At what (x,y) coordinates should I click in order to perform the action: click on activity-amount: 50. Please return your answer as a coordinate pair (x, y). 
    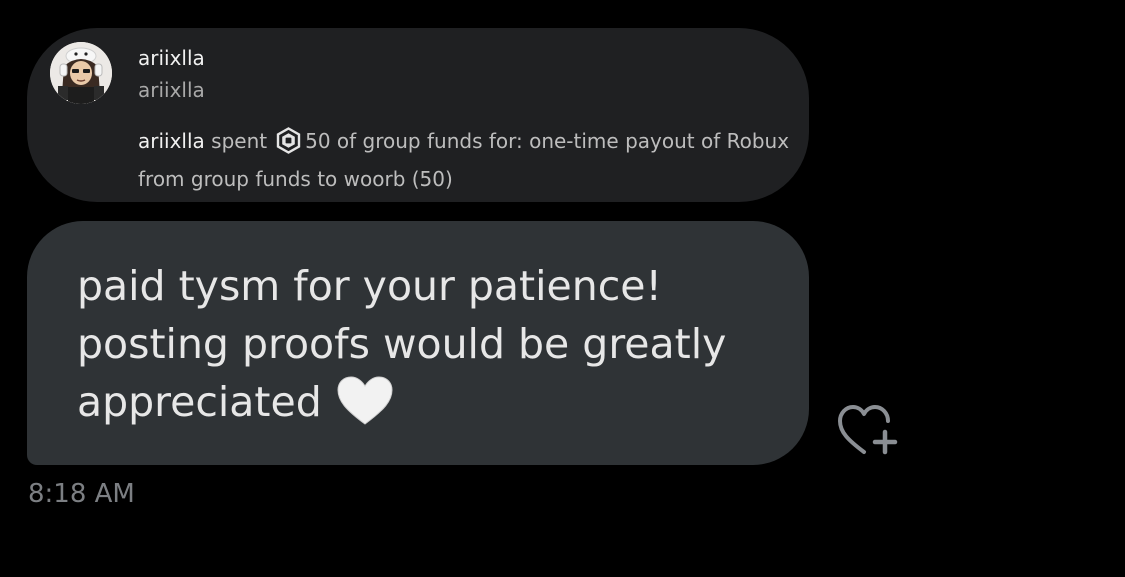
    Looking at the image, I should click on (318, 141).